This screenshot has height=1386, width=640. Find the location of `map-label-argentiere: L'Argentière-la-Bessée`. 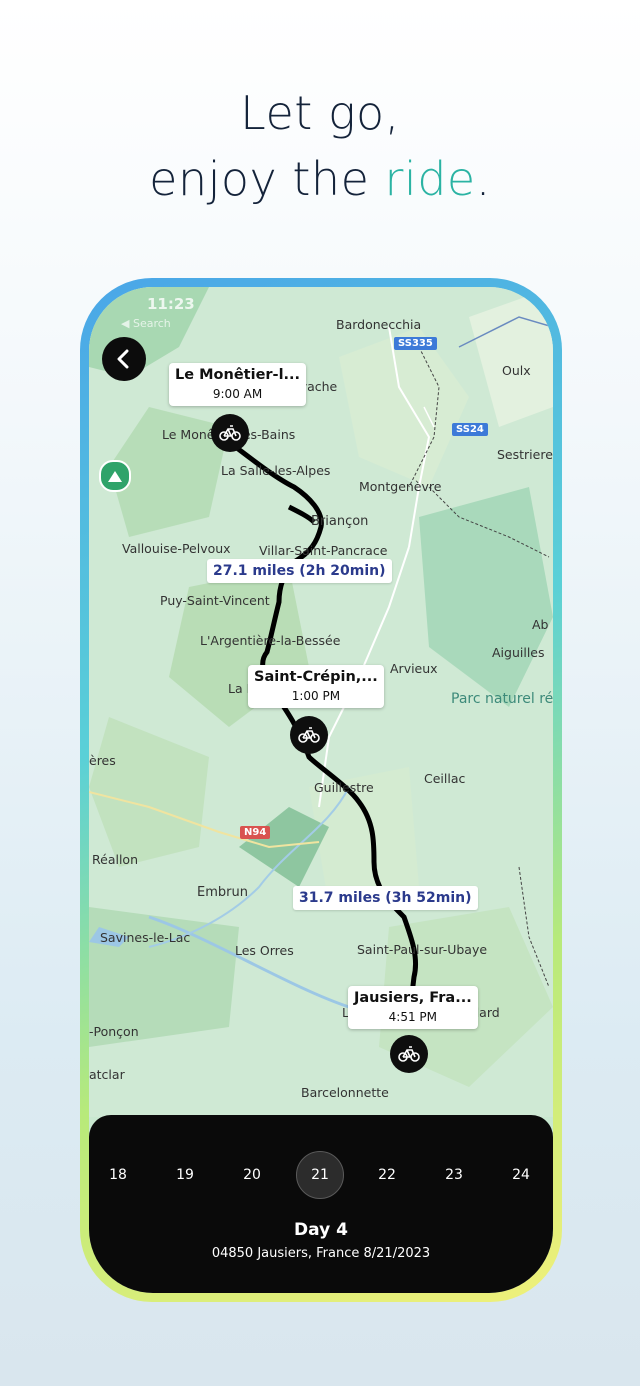

map-label-argentiere: L'Argentière-la-Bessée is located at coordinates (270, 640).